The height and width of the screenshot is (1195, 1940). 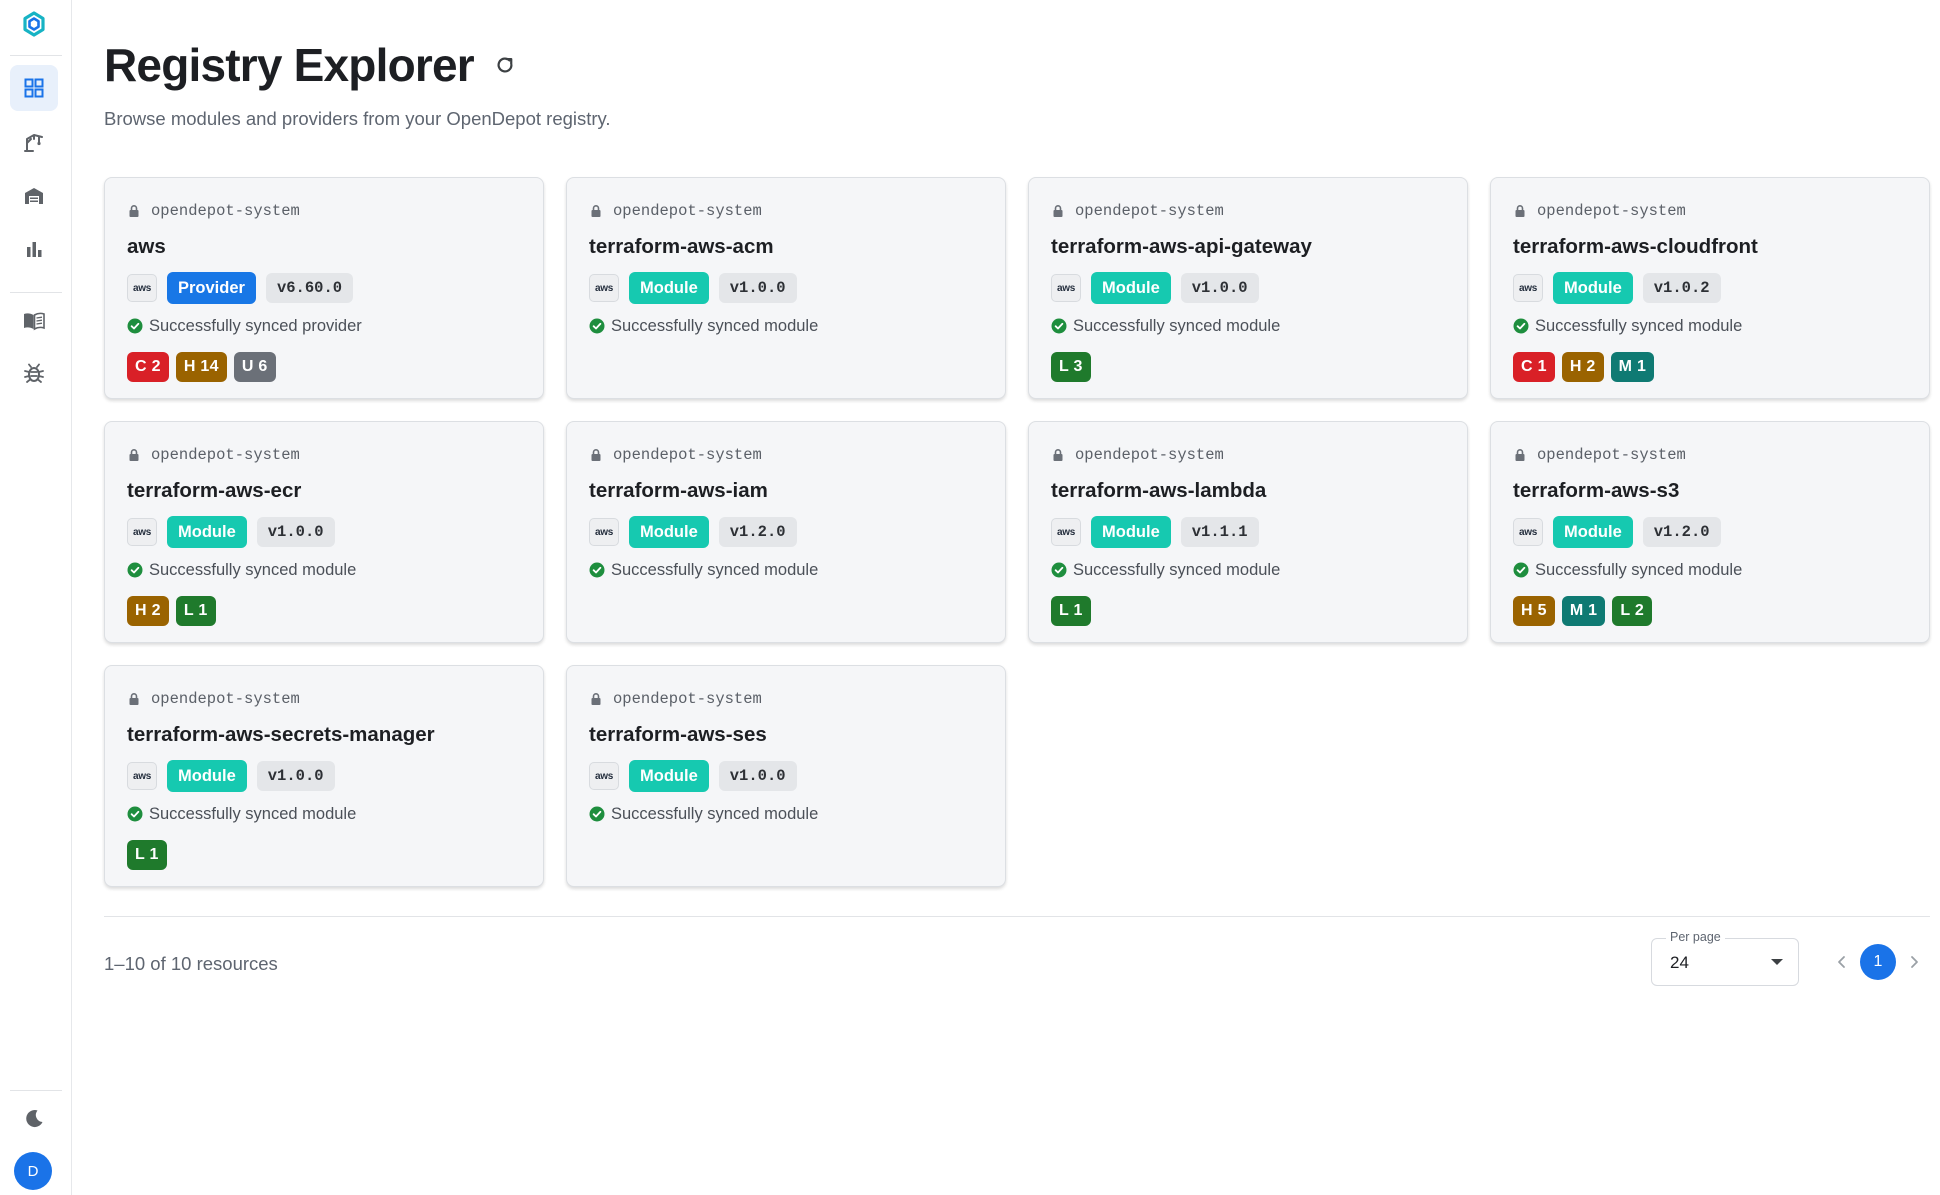 I want to click on refresh-button, so click(x=505, y=65).